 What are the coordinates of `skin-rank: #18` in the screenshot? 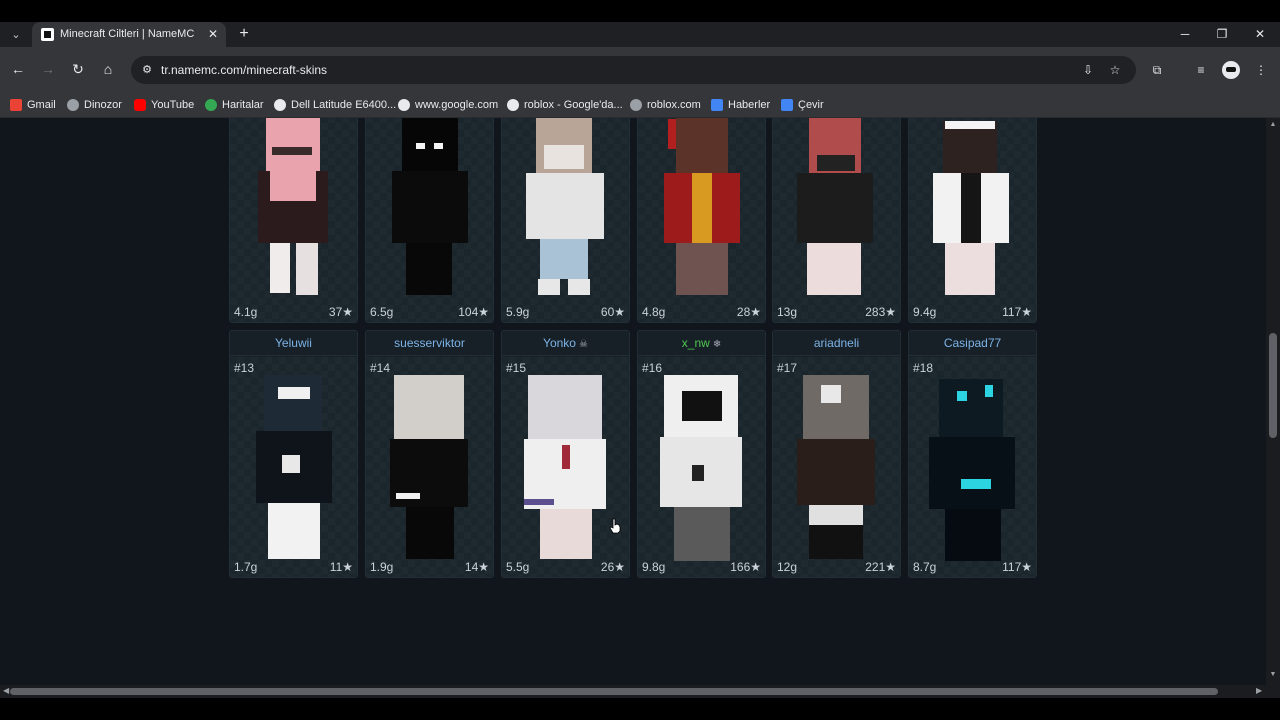 It's located at (923, 368).